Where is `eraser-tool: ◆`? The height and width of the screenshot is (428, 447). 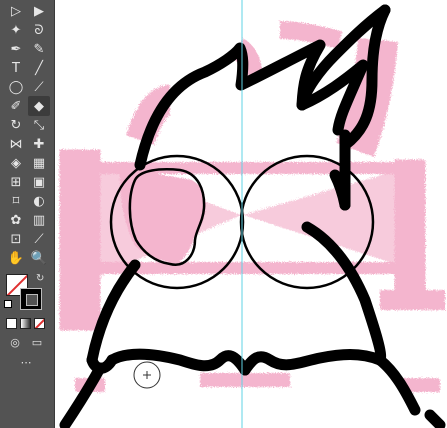 eraser-tool: ◆ is located at coordinates (39, 106).